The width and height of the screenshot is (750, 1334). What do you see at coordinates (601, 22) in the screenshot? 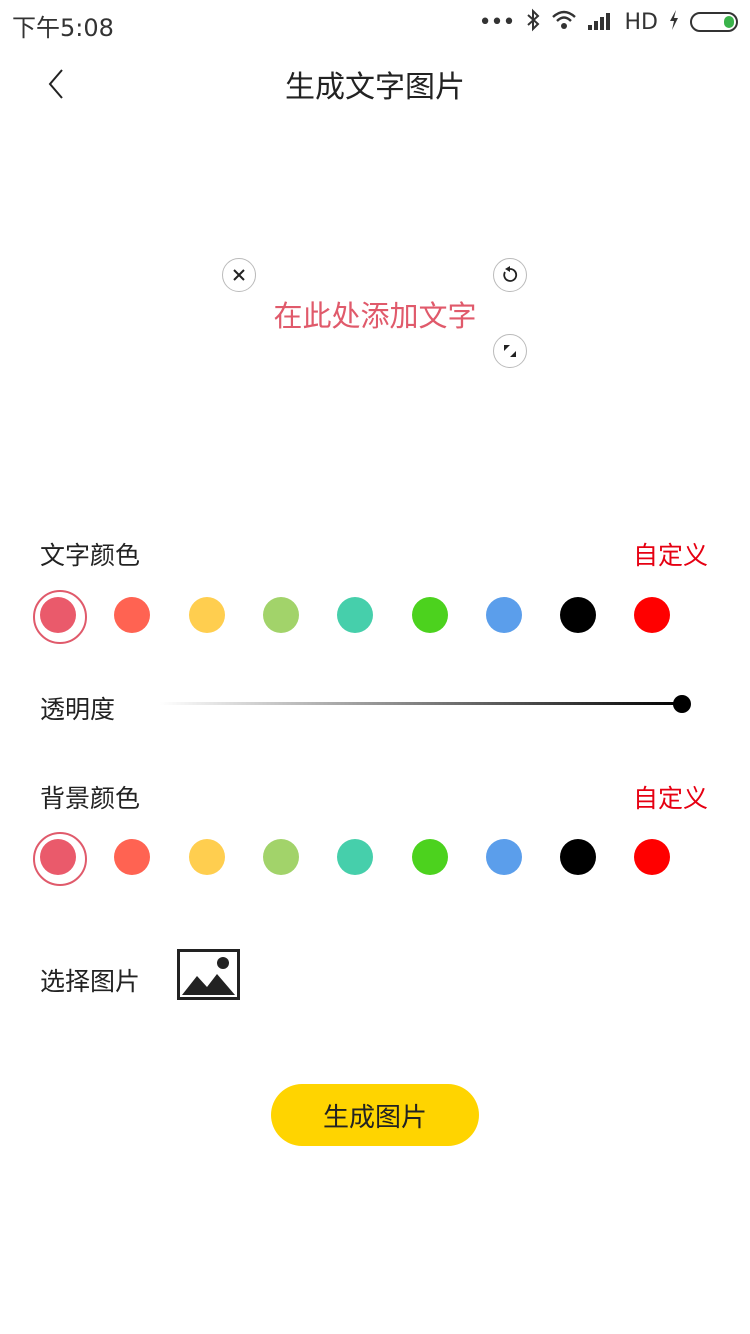
I see `signal-icon` at bounding box center [601, 22].